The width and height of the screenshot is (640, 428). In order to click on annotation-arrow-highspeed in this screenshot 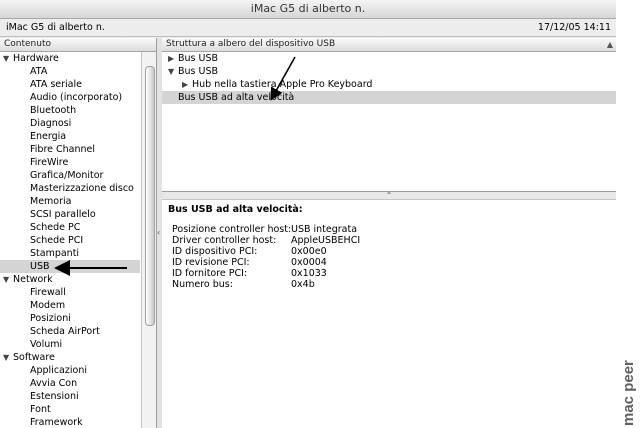, I will do `click(283, 78)`.